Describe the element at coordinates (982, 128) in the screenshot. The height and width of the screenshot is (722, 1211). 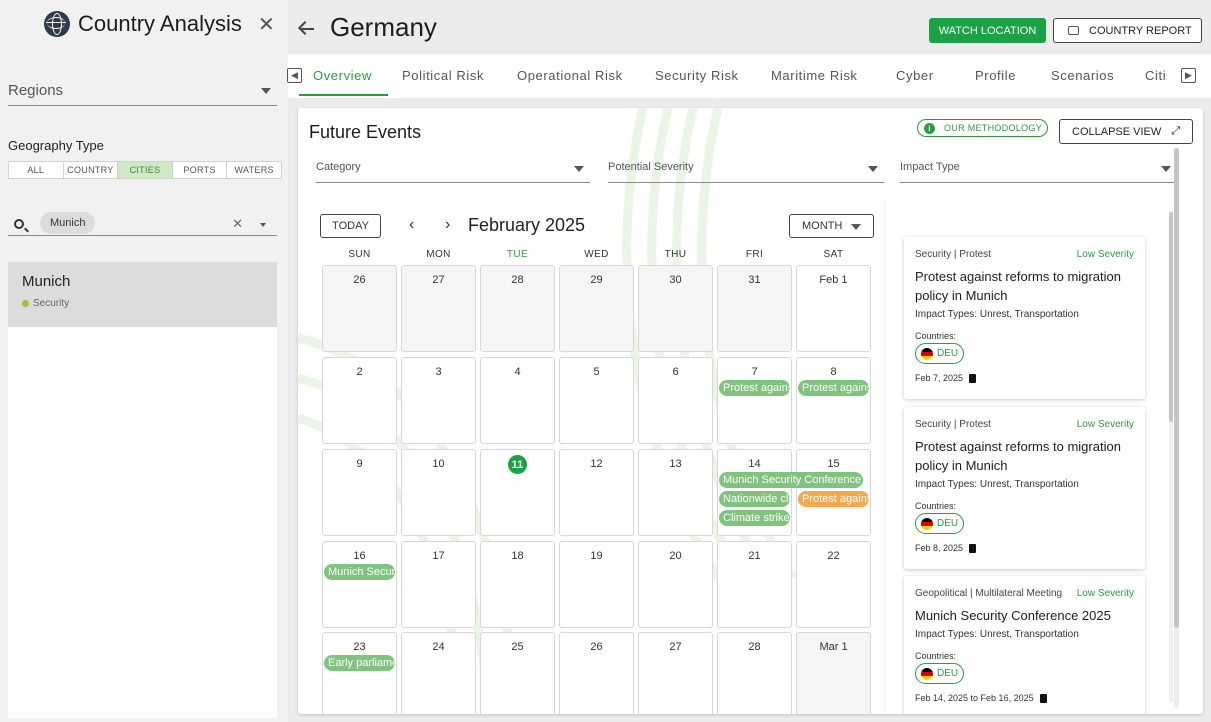
I see `methodology-button: i OUR METHODOLOGY` at that location.